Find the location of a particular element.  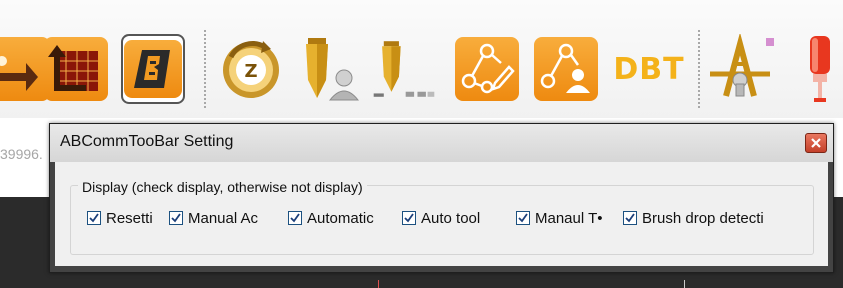

checkbox-auto-tool: Auto tool is located at coordinates (452, 218).